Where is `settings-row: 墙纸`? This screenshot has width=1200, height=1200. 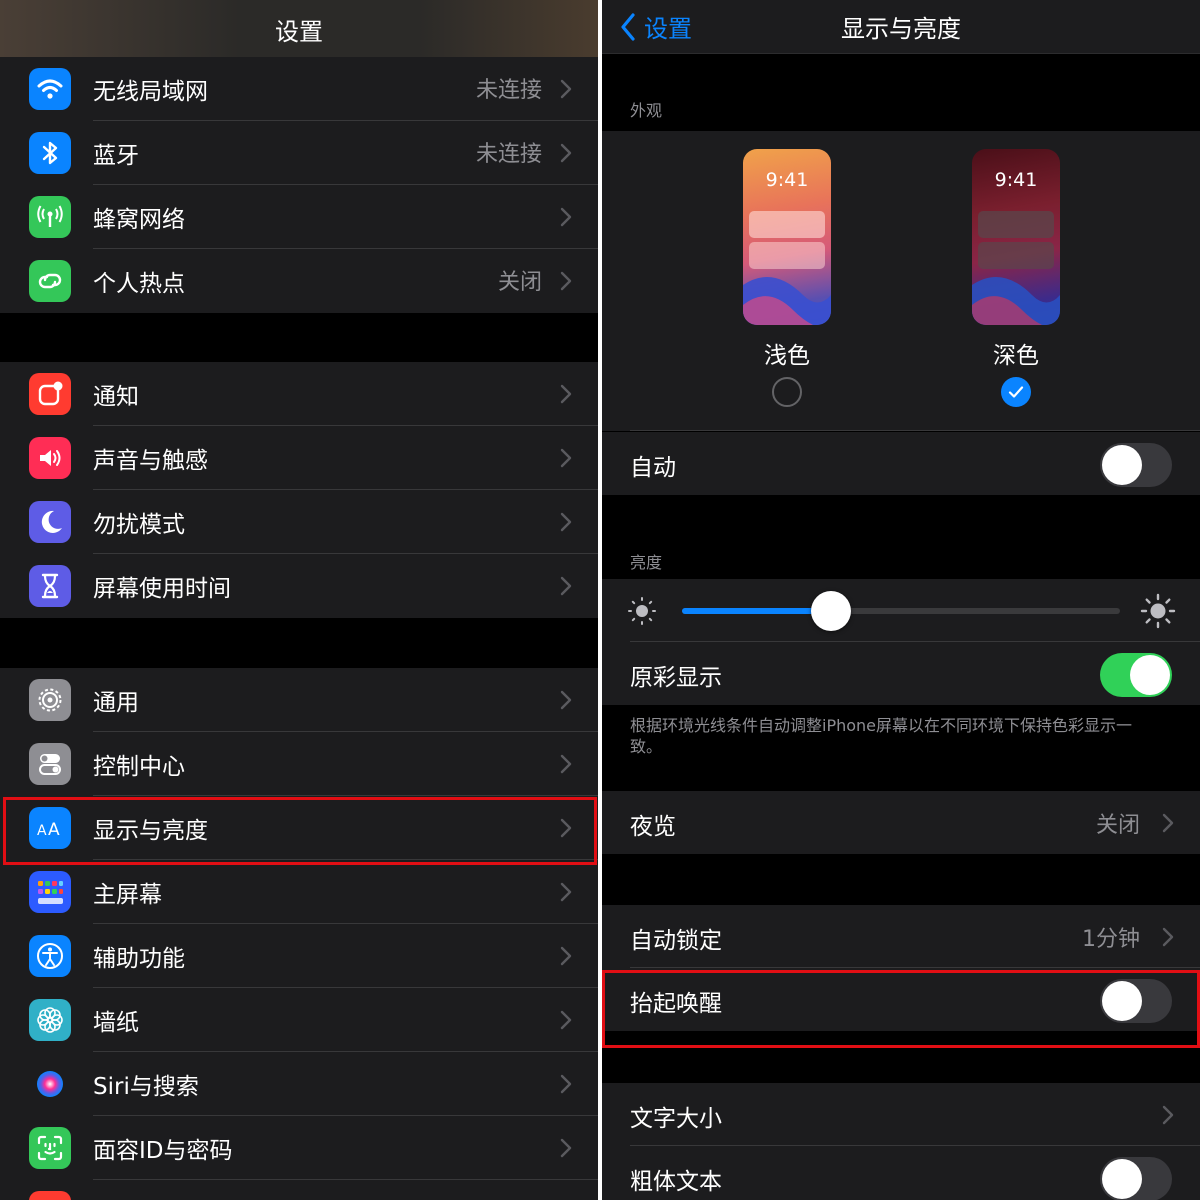
settings-row: 墙纸 is located at coordinates (299, 1020).